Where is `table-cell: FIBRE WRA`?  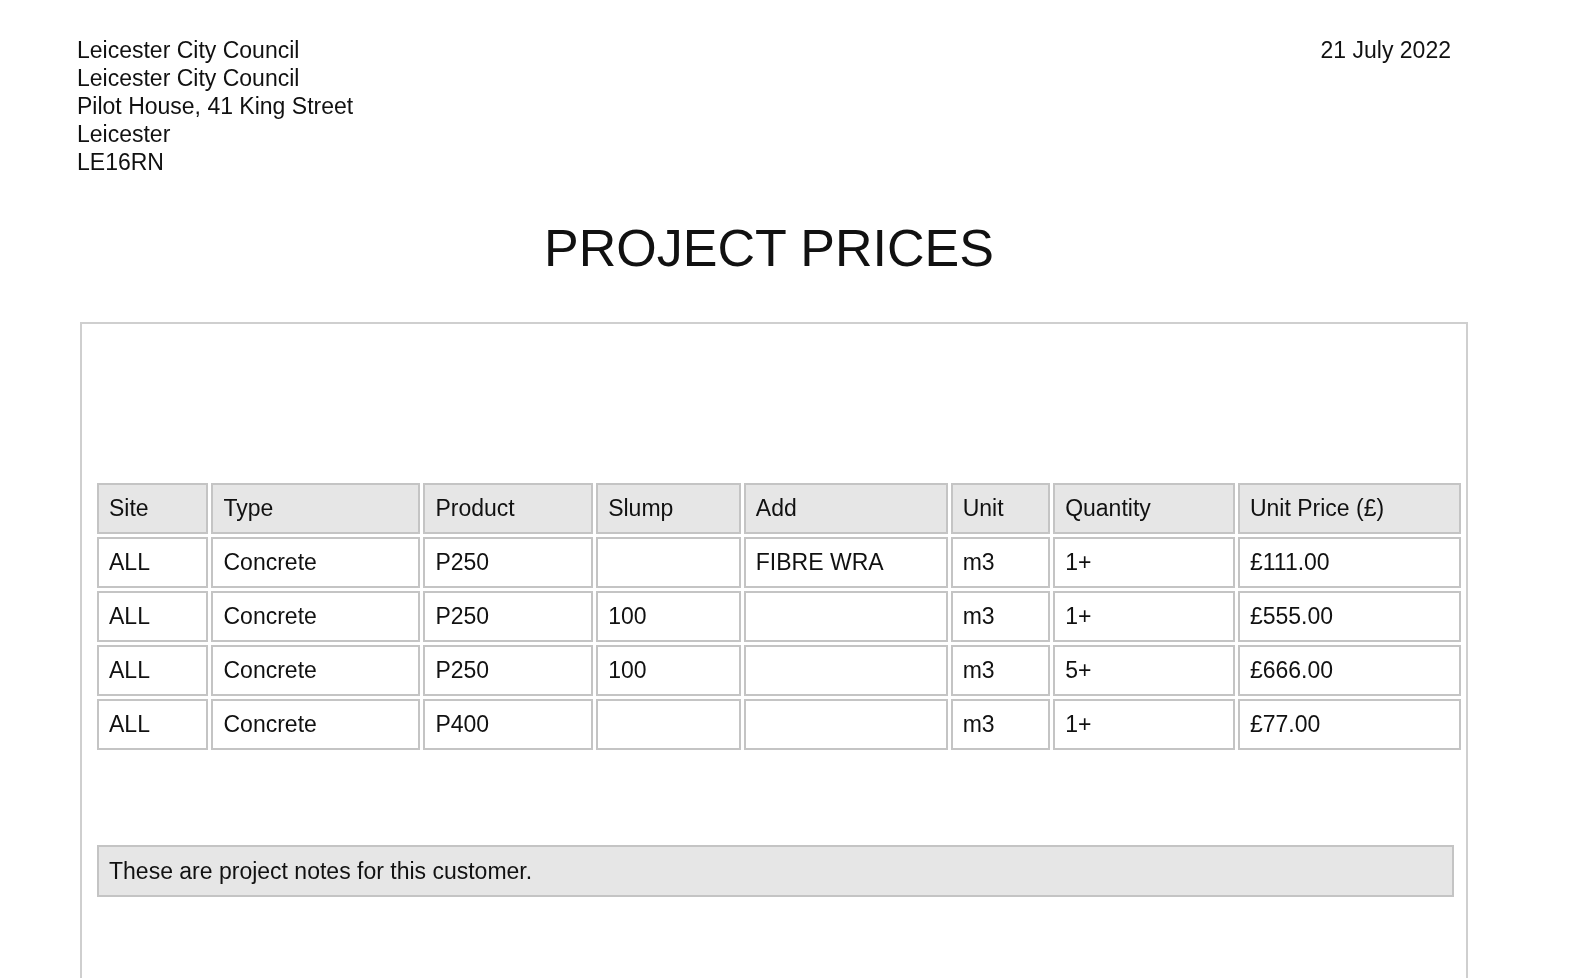
table-cell: FIBRE WRA is located at coordinates (845, 562).